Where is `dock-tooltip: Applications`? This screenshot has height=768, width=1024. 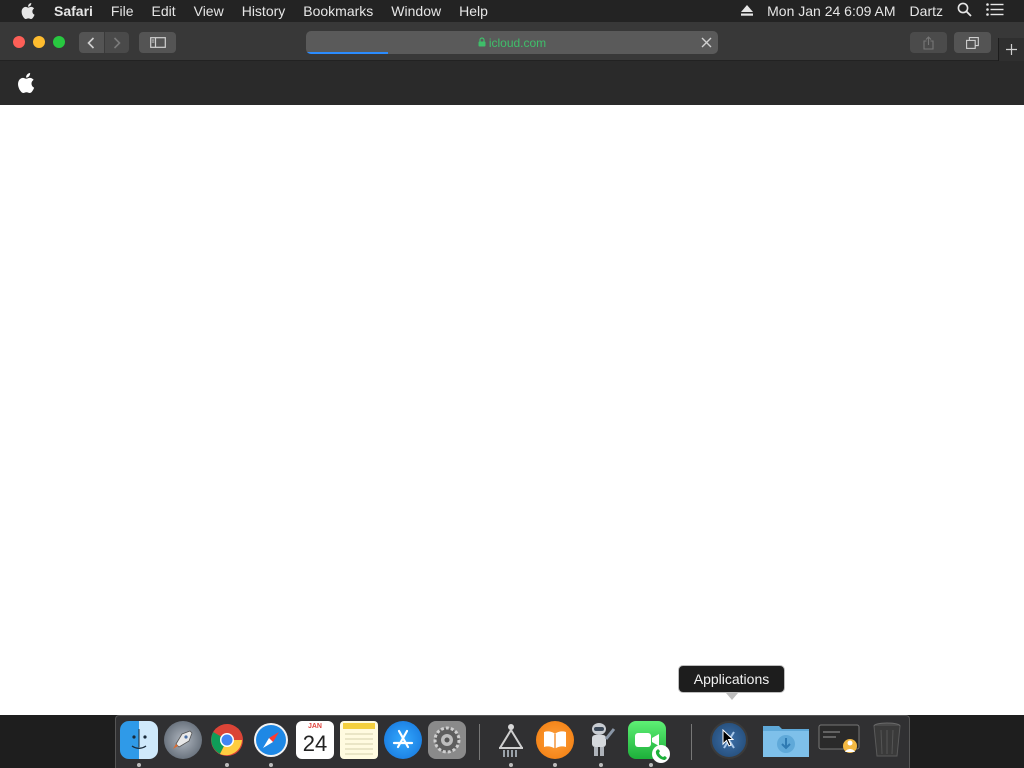 dock-tooltip: Applications is located at coordinates (731, 682).